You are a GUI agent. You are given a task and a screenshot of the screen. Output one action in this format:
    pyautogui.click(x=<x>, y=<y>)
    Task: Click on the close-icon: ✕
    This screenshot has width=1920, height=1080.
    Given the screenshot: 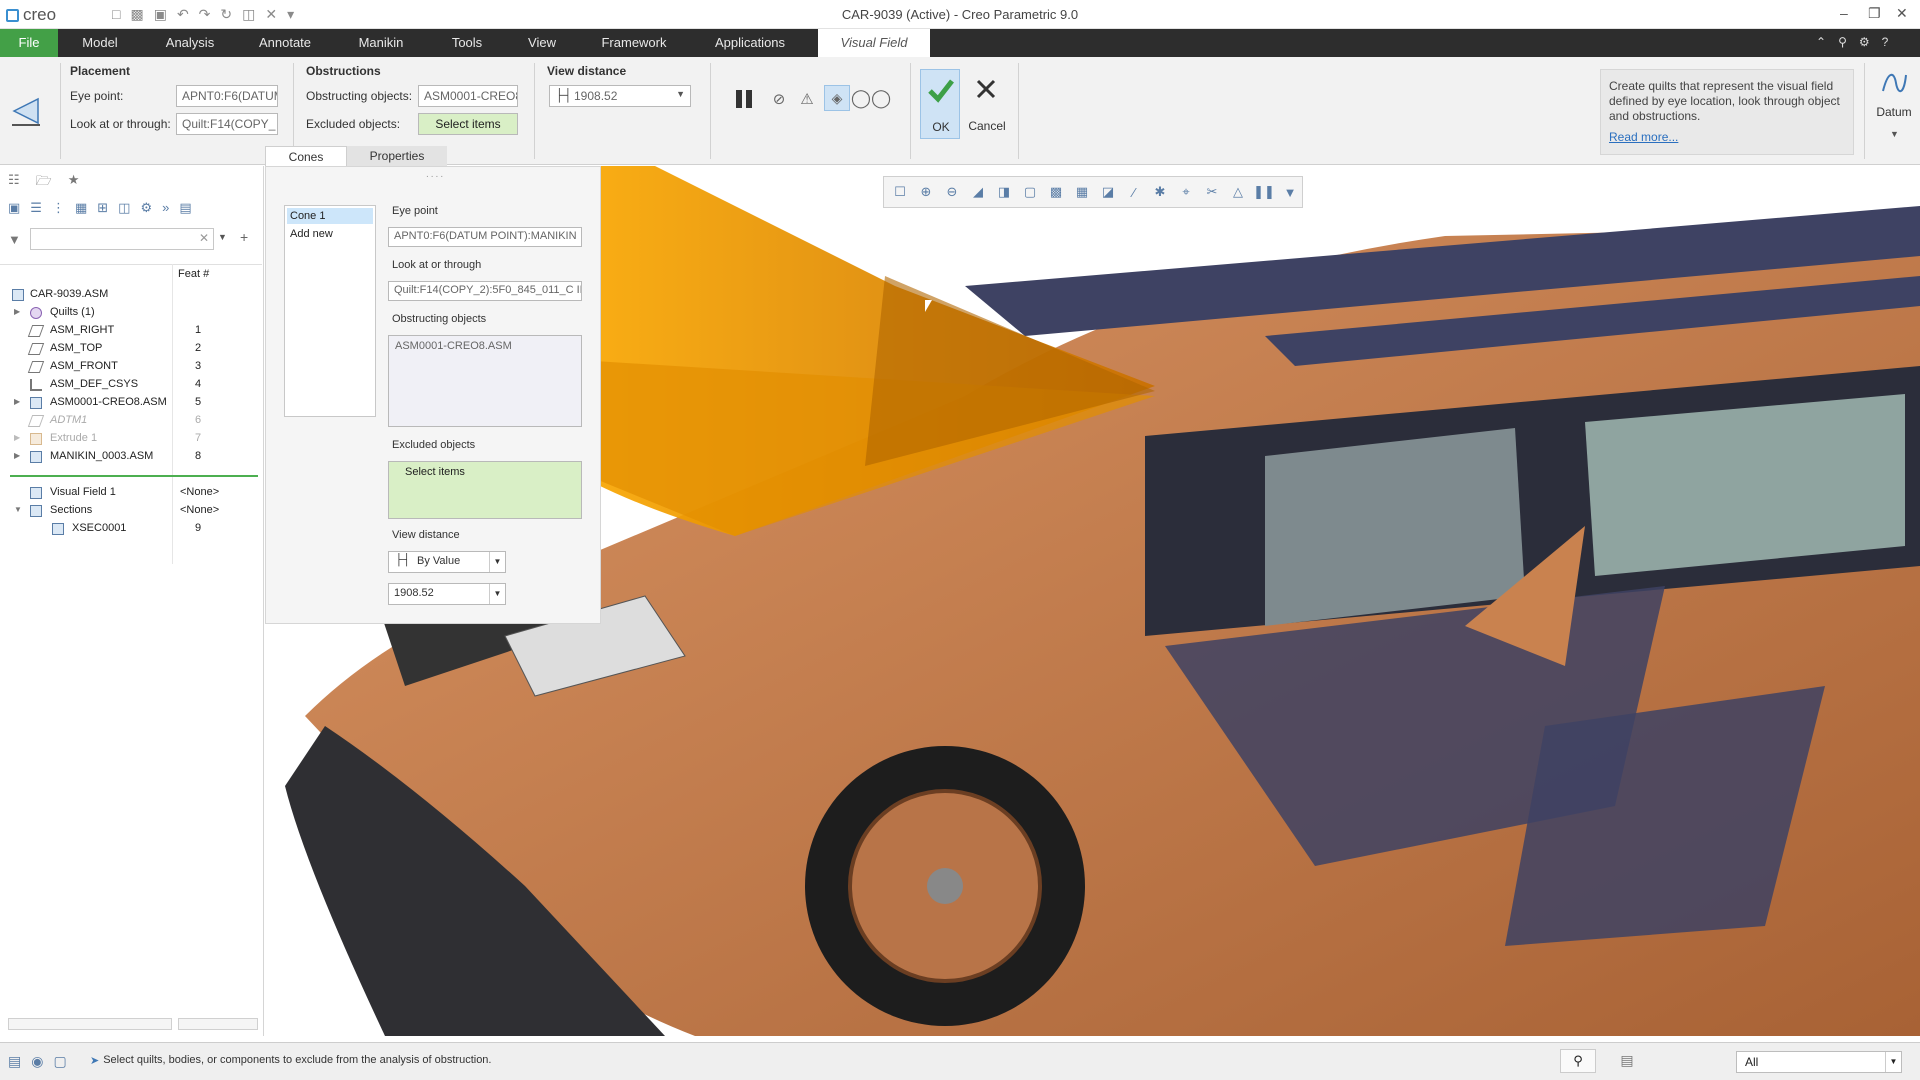 What is the action you would take?
    pyautogui.click(x=1902, y=13)
    